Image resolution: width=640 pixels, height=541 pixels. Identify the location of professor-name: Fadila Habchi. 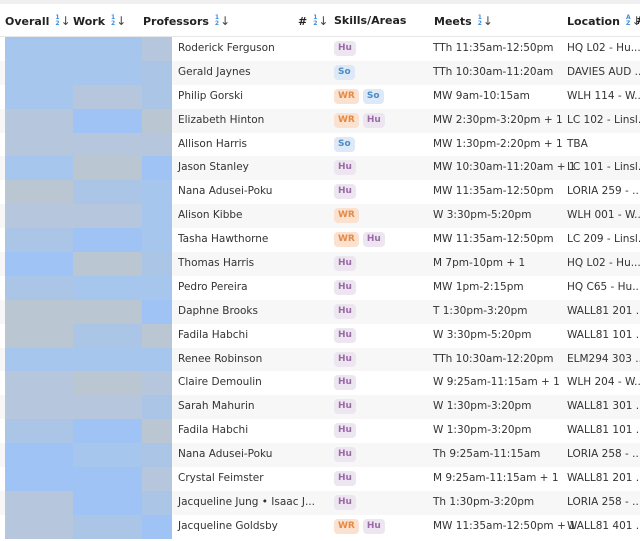
(213, 334).